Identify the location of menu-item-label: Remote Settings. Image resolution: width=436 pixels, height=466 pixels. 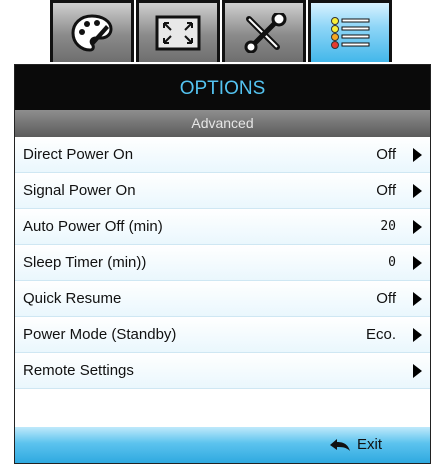
(78, 370).